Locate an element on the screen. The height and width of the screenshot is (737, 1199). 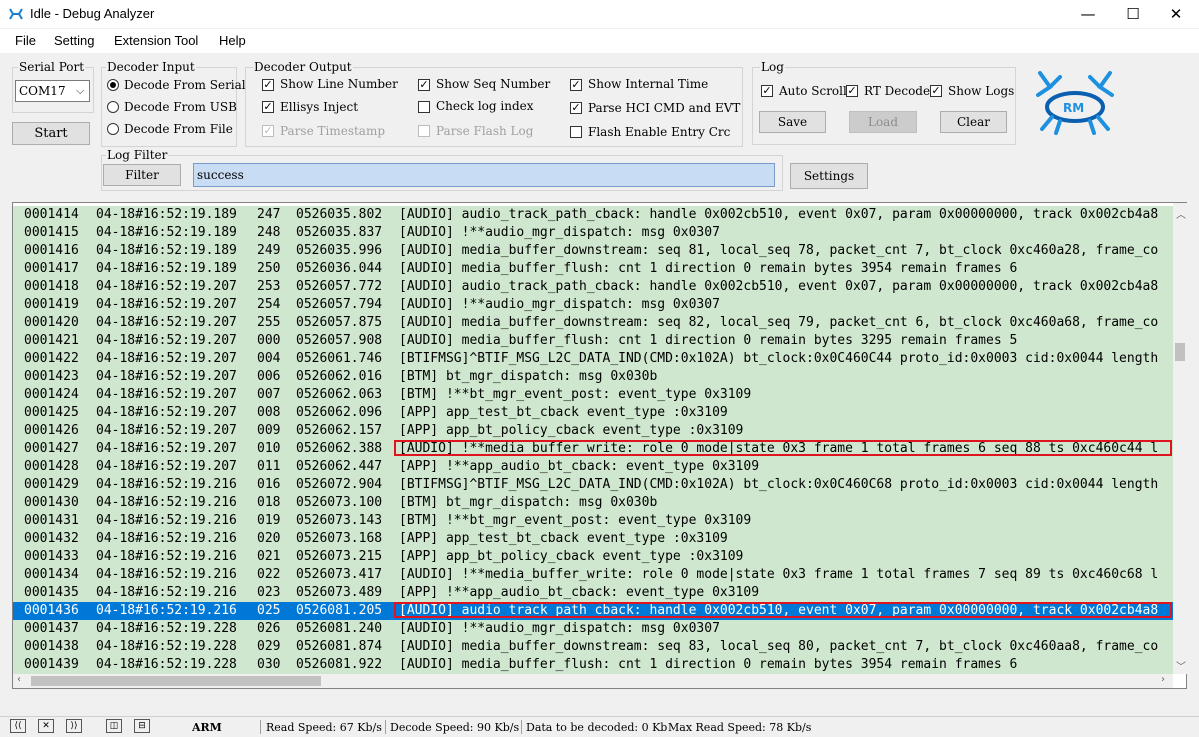
minimize-button: — is located at coordinates (1088, 14).